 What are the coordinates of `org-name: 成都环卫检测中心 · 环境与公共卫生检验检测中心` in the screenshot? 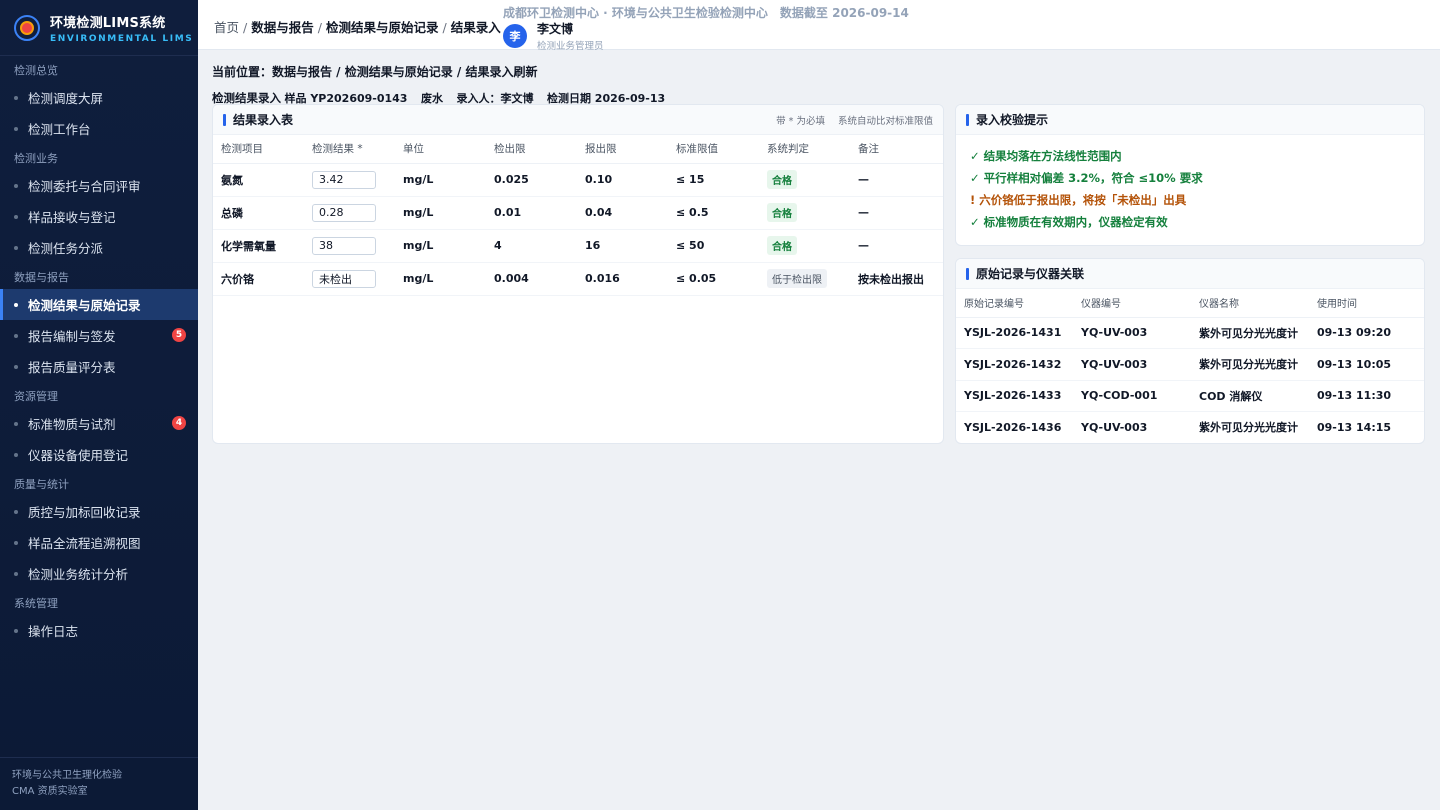 It's located at (635, 13).